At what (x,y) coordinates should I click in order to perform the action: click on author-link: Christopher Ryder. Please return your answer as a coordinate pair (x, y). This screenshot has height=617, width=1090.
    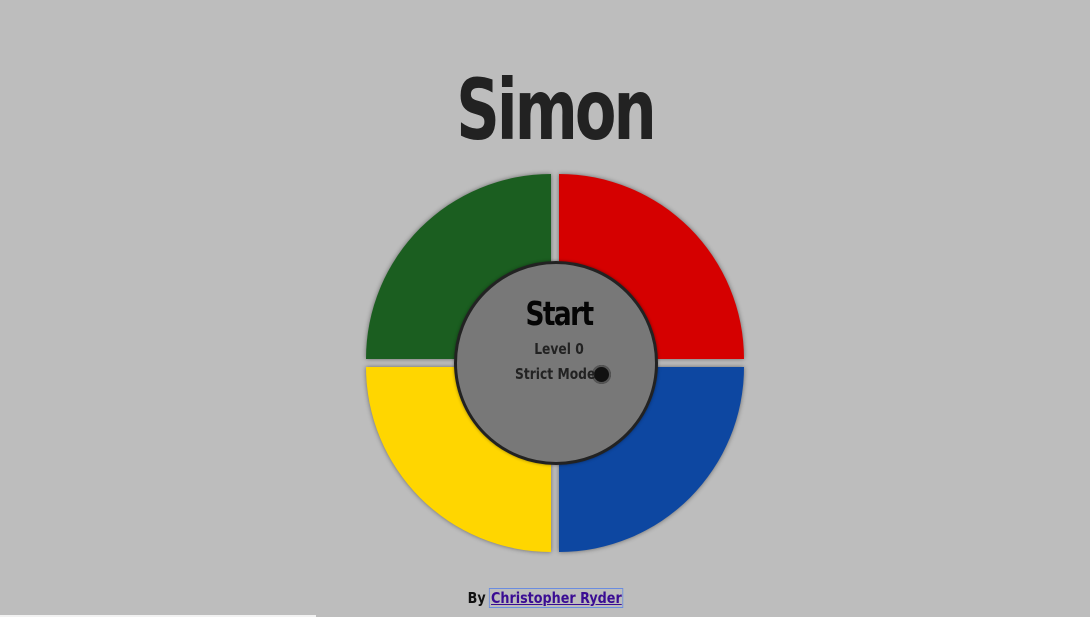
    Looking at the image, I should click on (556, 598).